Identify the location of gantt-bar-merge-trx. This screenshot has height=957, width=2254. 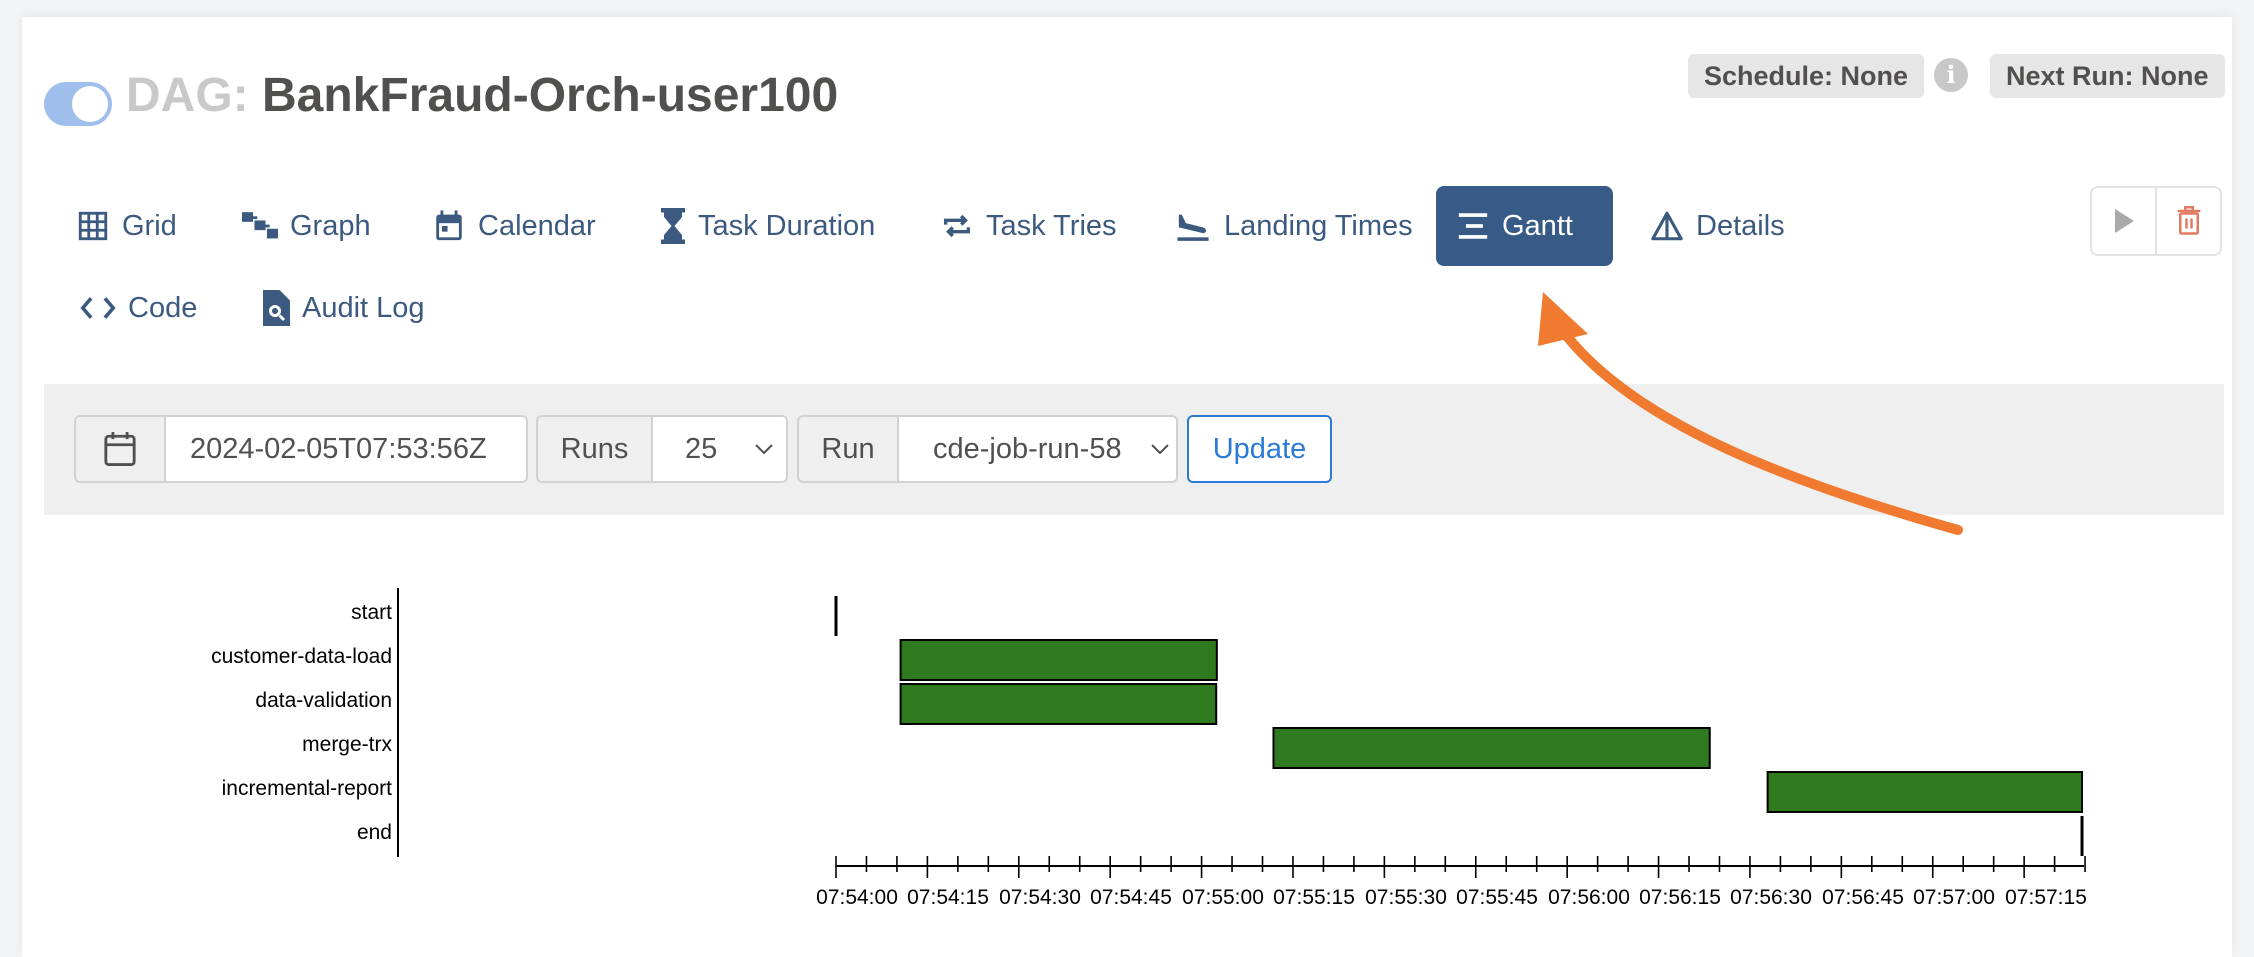
(1491, 748).